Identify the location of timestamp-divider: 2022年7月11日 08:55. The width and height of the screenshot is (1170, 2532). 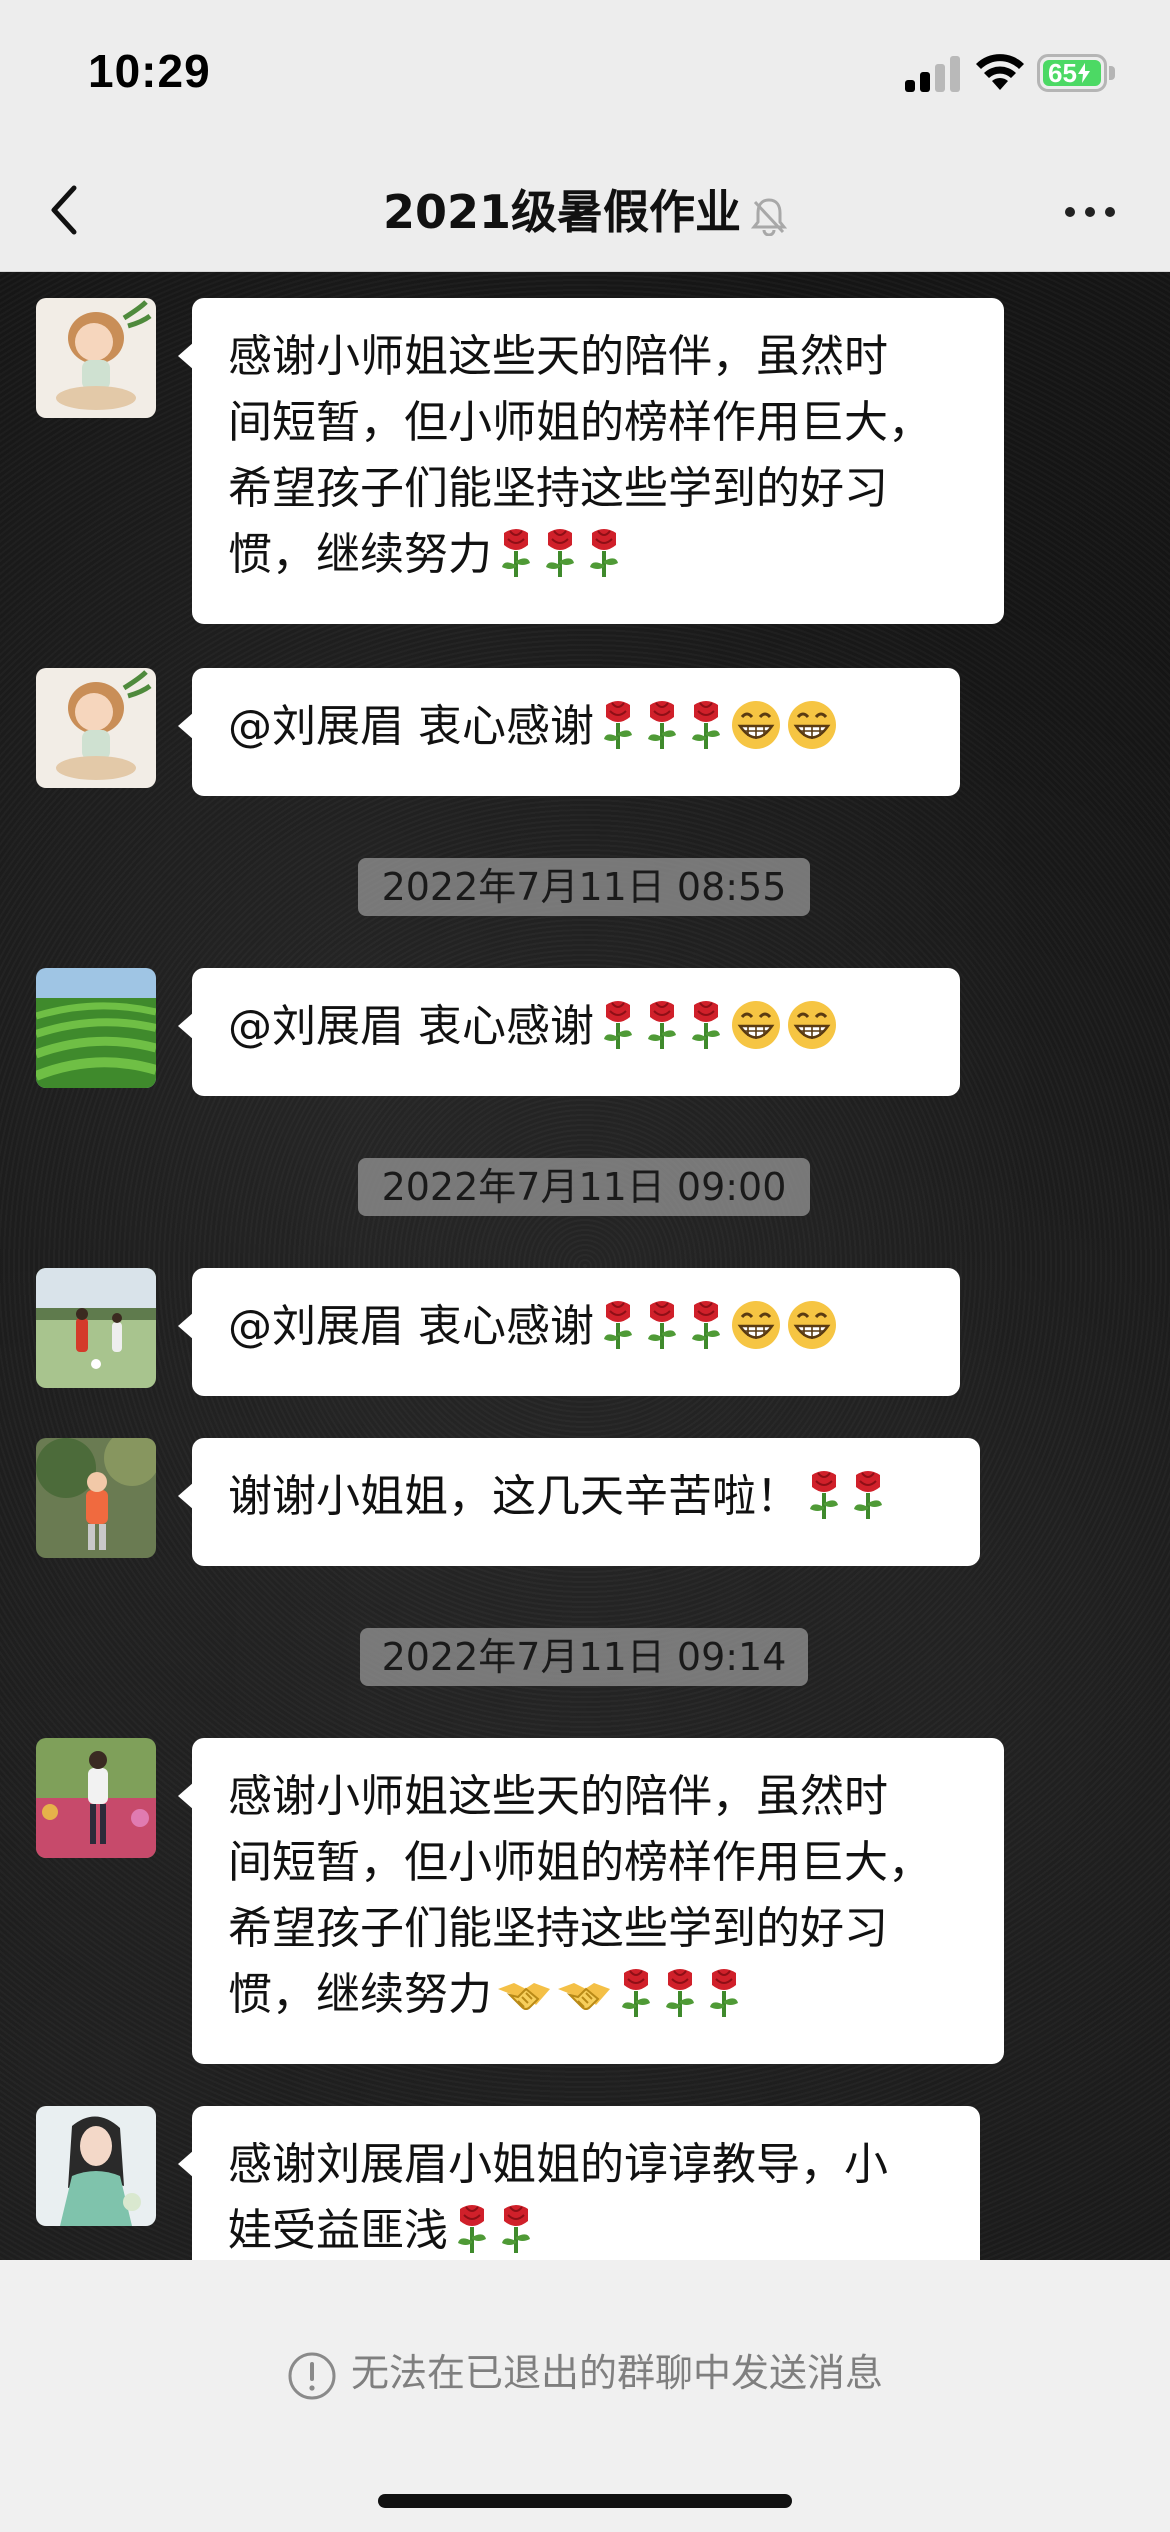
(584, 887).